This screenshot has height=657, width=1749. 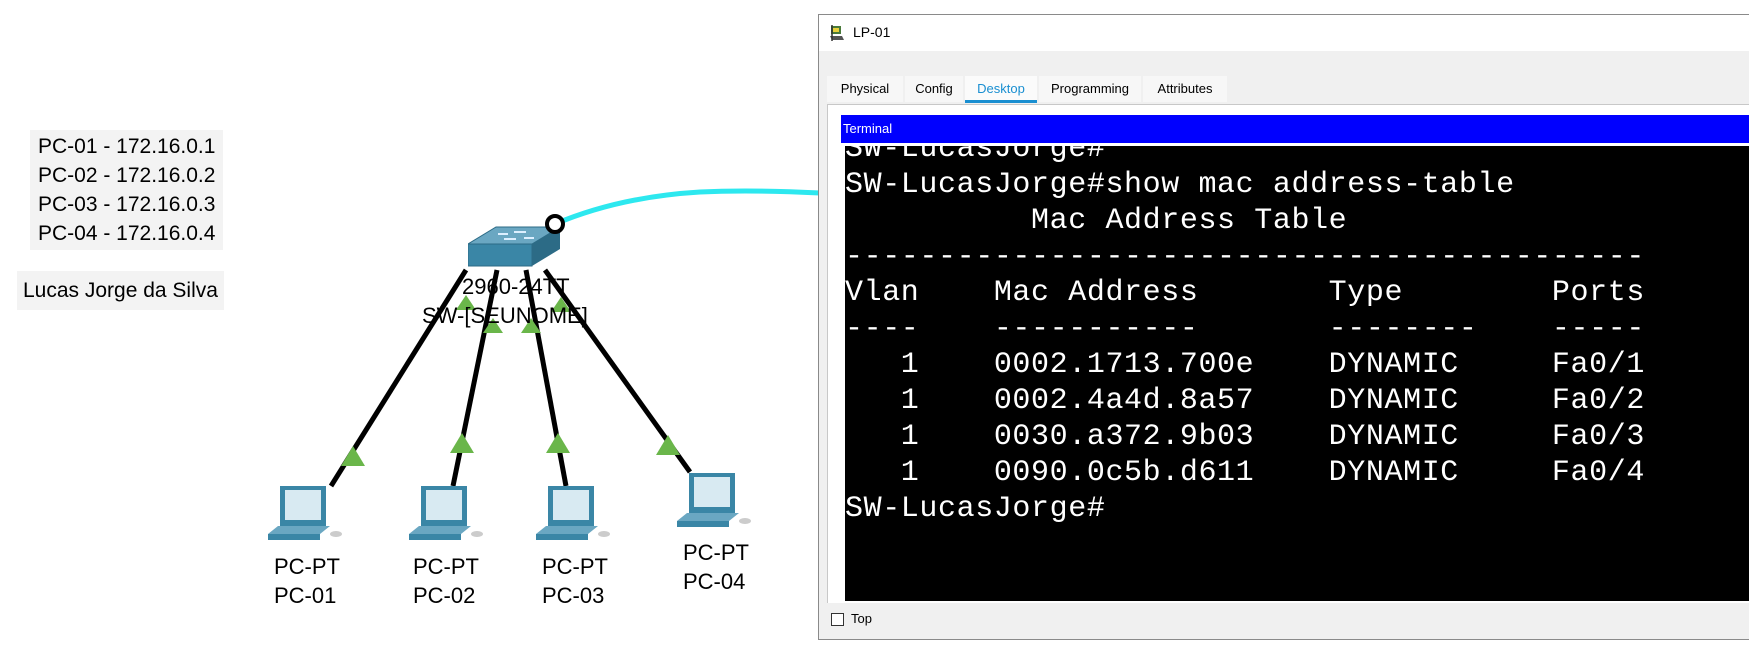 I want to click on terminal-line: 1 0002.4a4d.8a57 DYNAMIC Fa0/2, so click(x=1245, y=401).